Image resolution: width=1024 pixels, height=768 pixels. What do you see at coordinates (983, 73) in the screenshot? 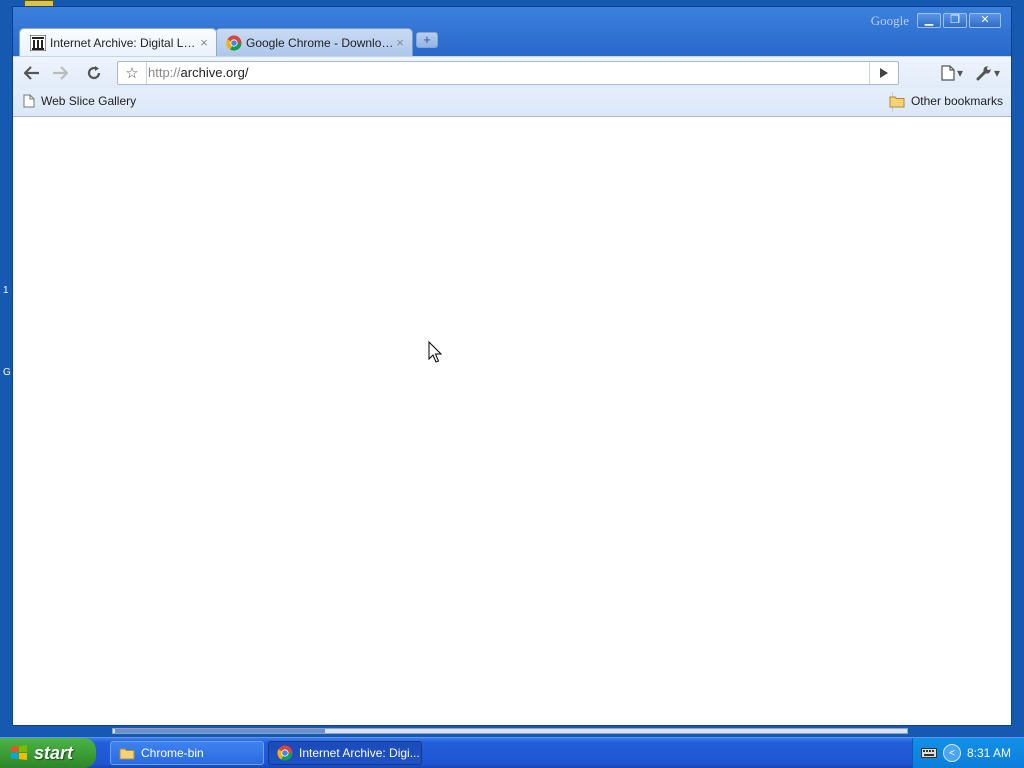
I see `wrench-icon` at bounding box center [983, 73].